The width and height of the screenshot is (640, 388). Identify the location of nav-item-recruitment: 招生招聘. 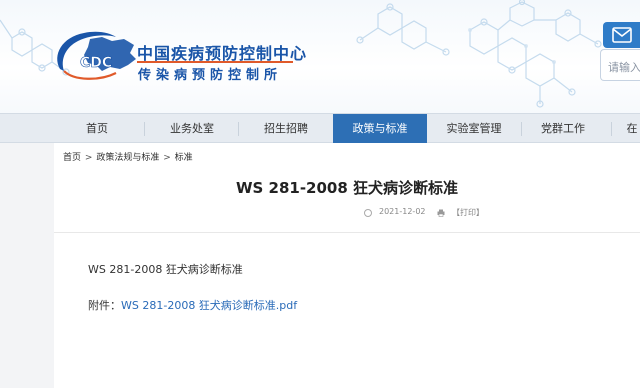
(286, 128).